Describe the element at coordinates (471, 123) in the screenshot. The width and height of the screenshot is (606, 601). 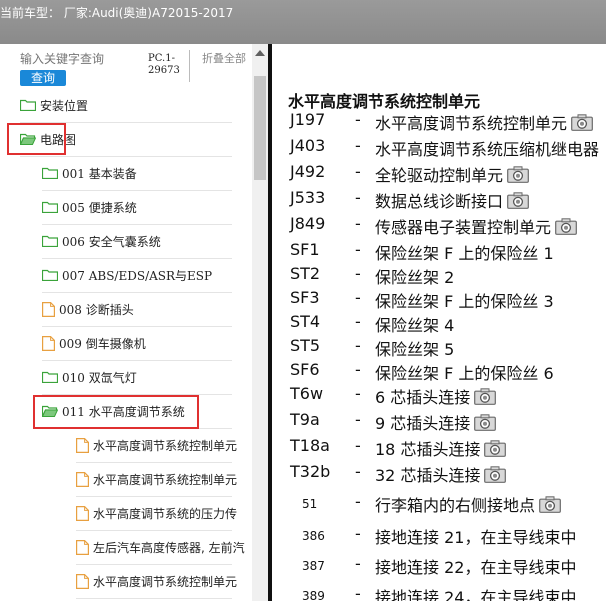
I see `component-description: 水平高度调节系统控制单元` at that location.